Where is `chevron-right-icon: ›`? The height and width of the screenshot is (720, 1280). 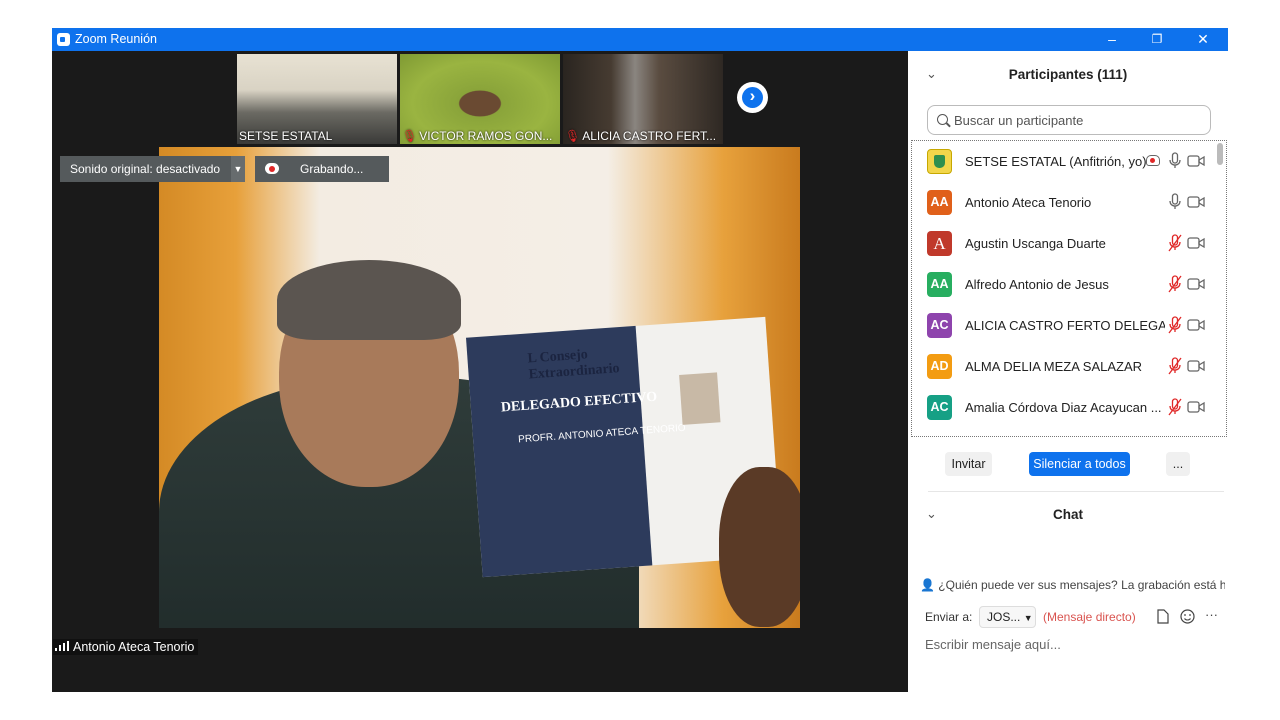 chevron-right-icon: › is located at coordinates (752, 95).